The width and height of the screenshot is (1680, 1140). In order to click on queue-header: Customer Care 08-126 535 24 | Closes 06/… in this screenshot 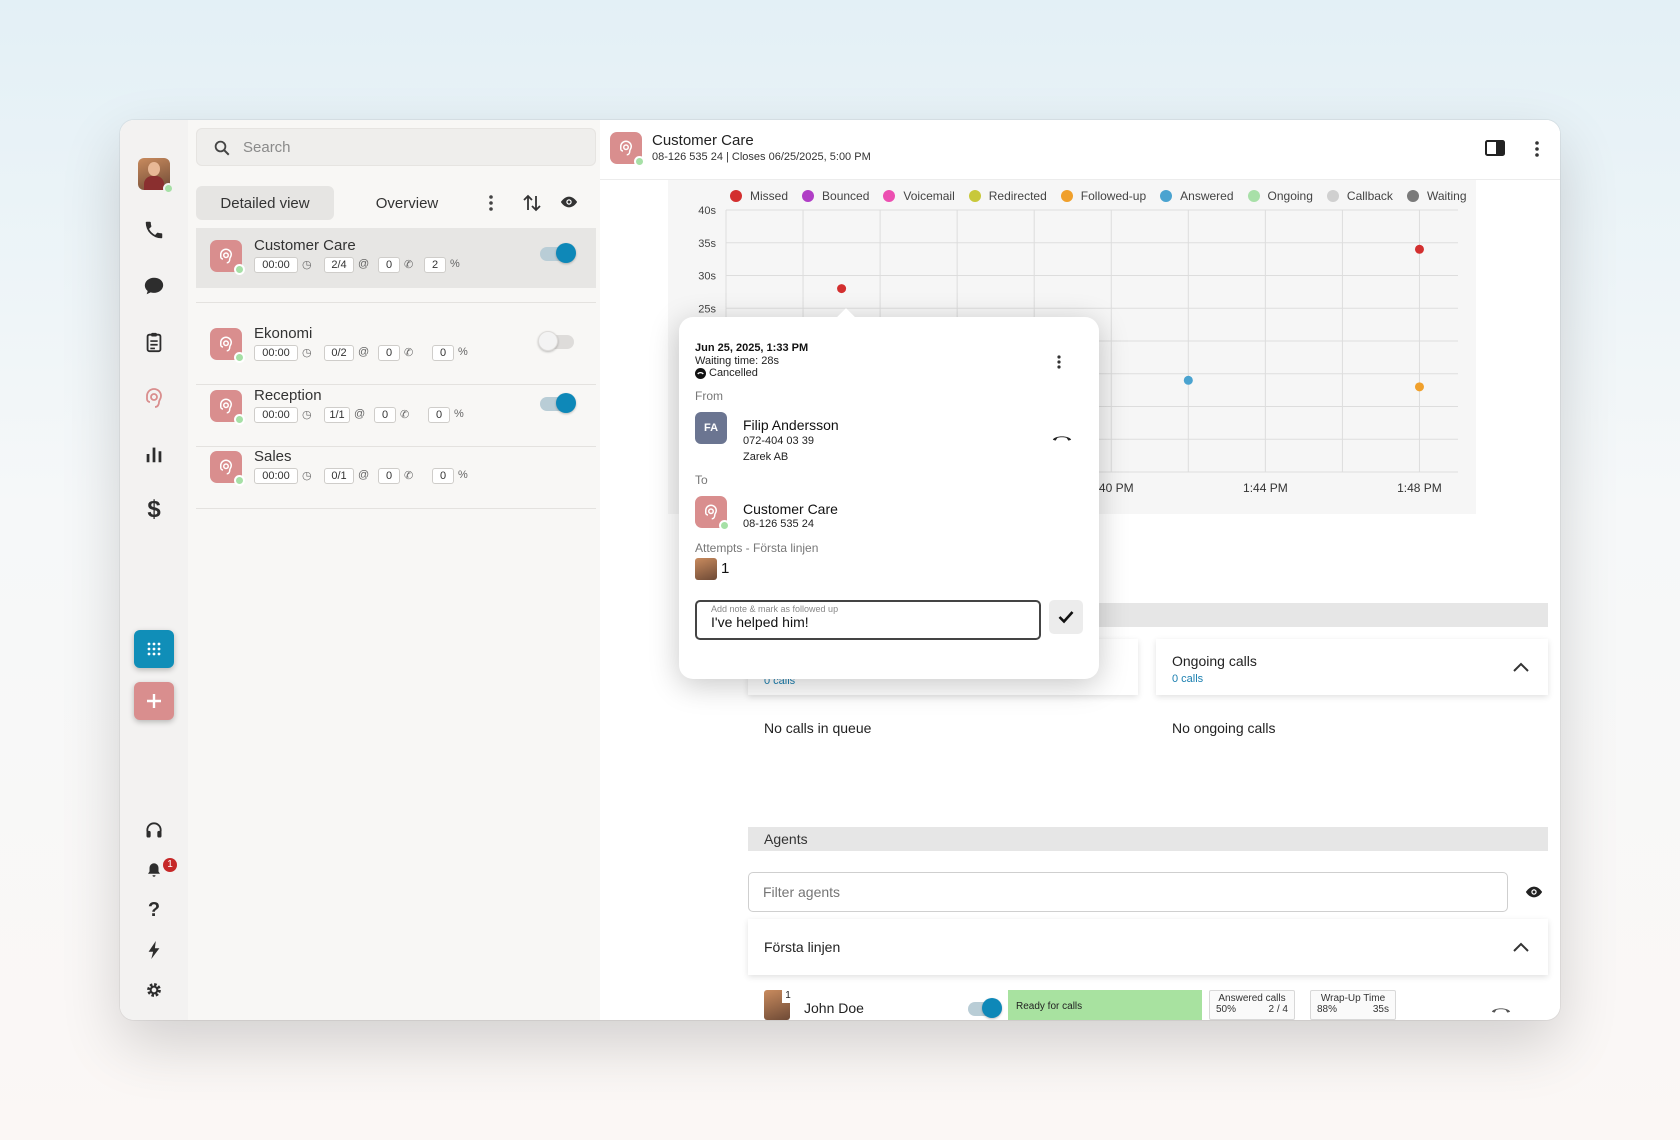, I will do `click(1080, 150)`.